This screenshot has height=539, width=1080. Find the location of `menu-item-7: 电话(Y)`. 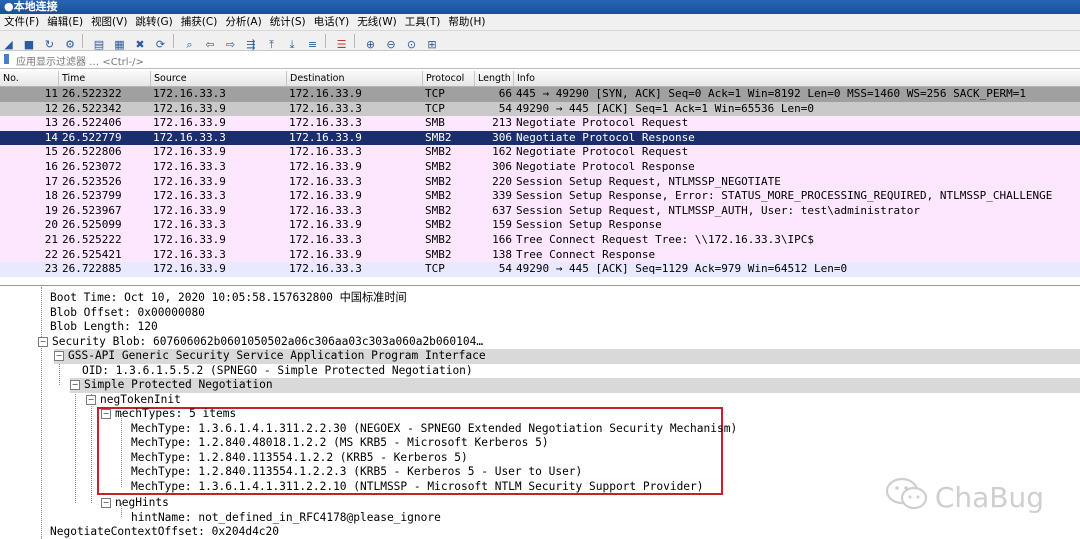

menu-item-7: 电话(Y) is located at coordinates (332, 22).